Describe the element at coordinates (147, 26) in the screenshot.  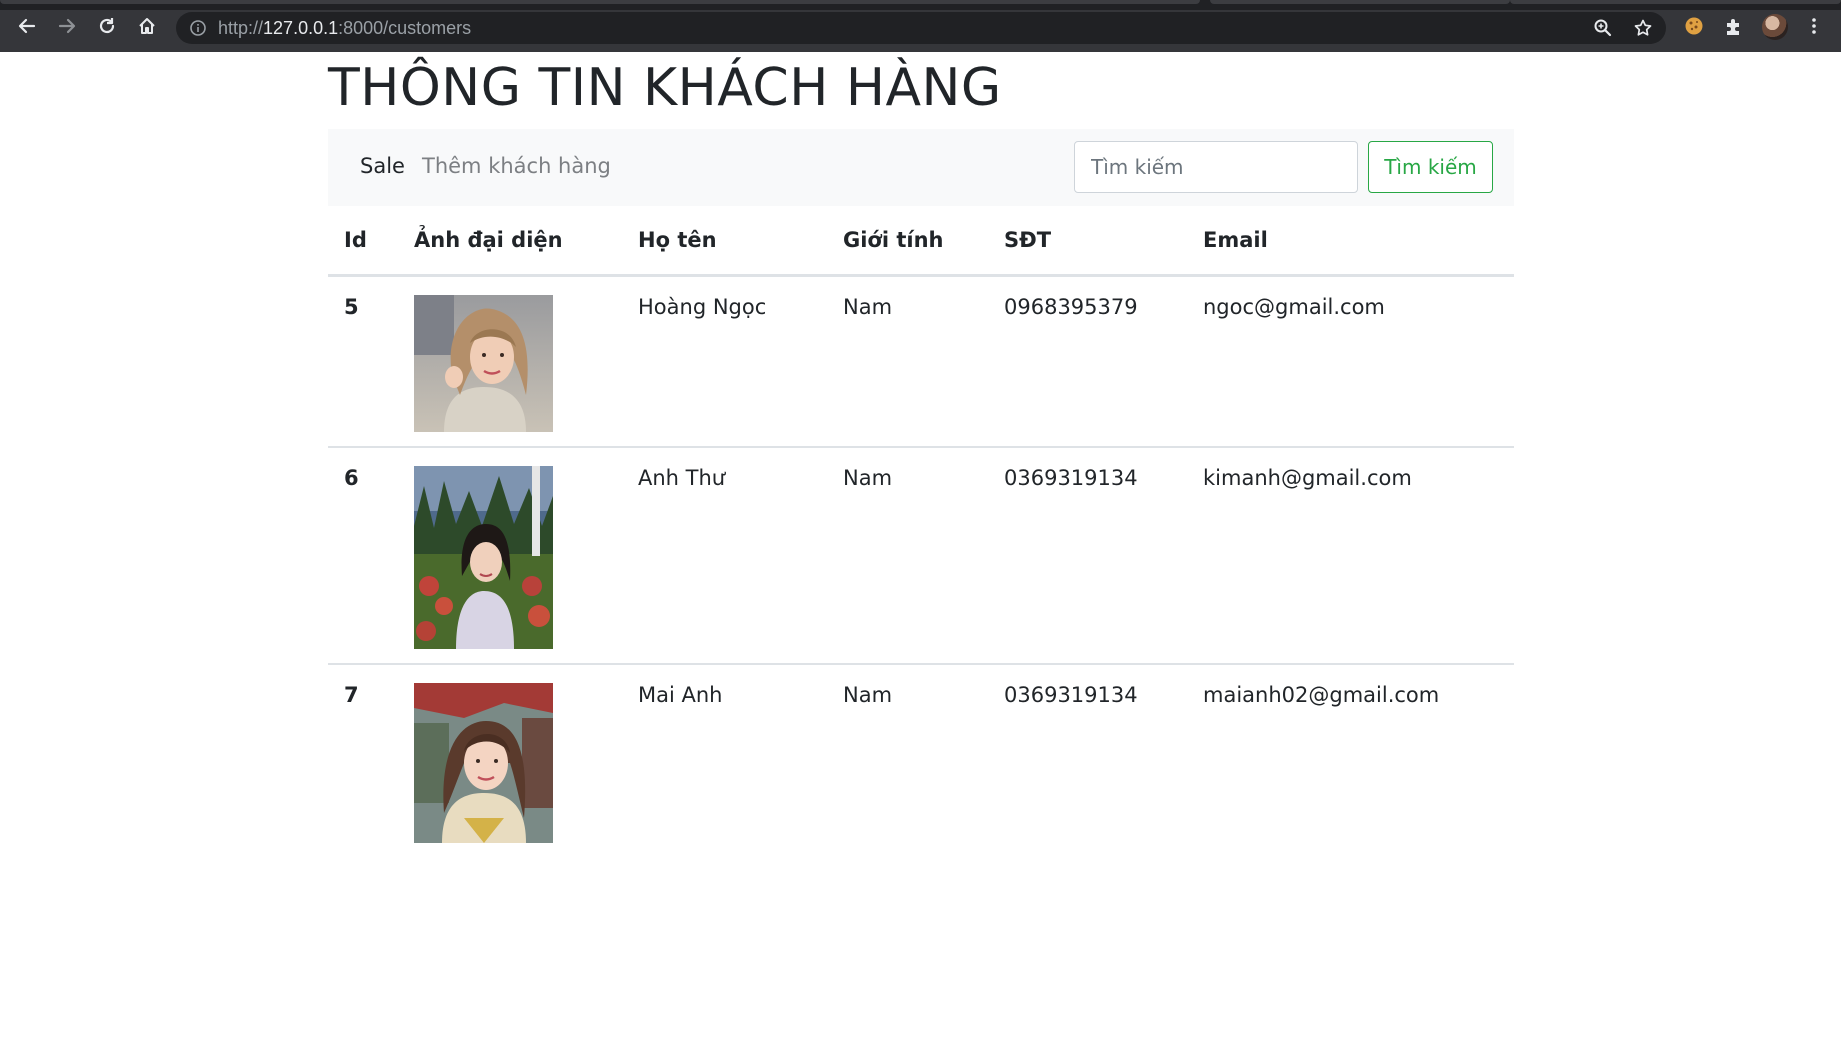
I see `home-icon` at that location.